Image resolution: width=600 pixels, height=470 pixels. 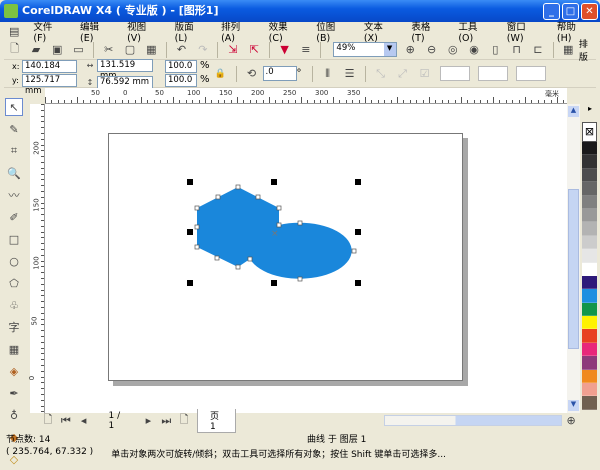 What do you see at coordinates (48, 421) in the screenshot?
I see `add-page-icon: 🗋` at bounding box center [48, 421].